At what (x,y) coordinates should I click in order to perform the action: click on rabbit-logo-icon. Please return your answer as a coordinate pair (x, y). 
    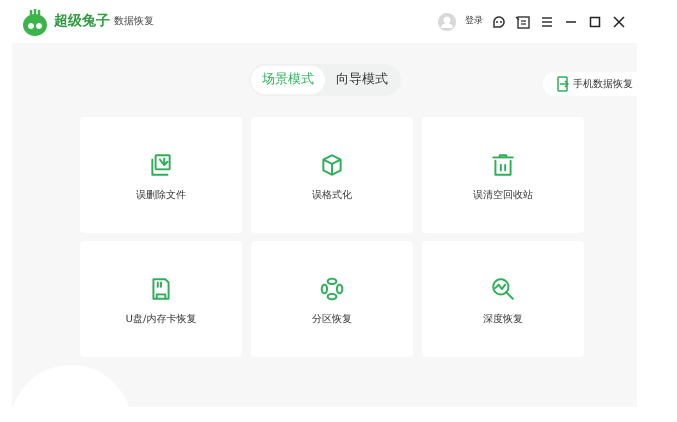
    Looking at the image, I should click on (35, 22).